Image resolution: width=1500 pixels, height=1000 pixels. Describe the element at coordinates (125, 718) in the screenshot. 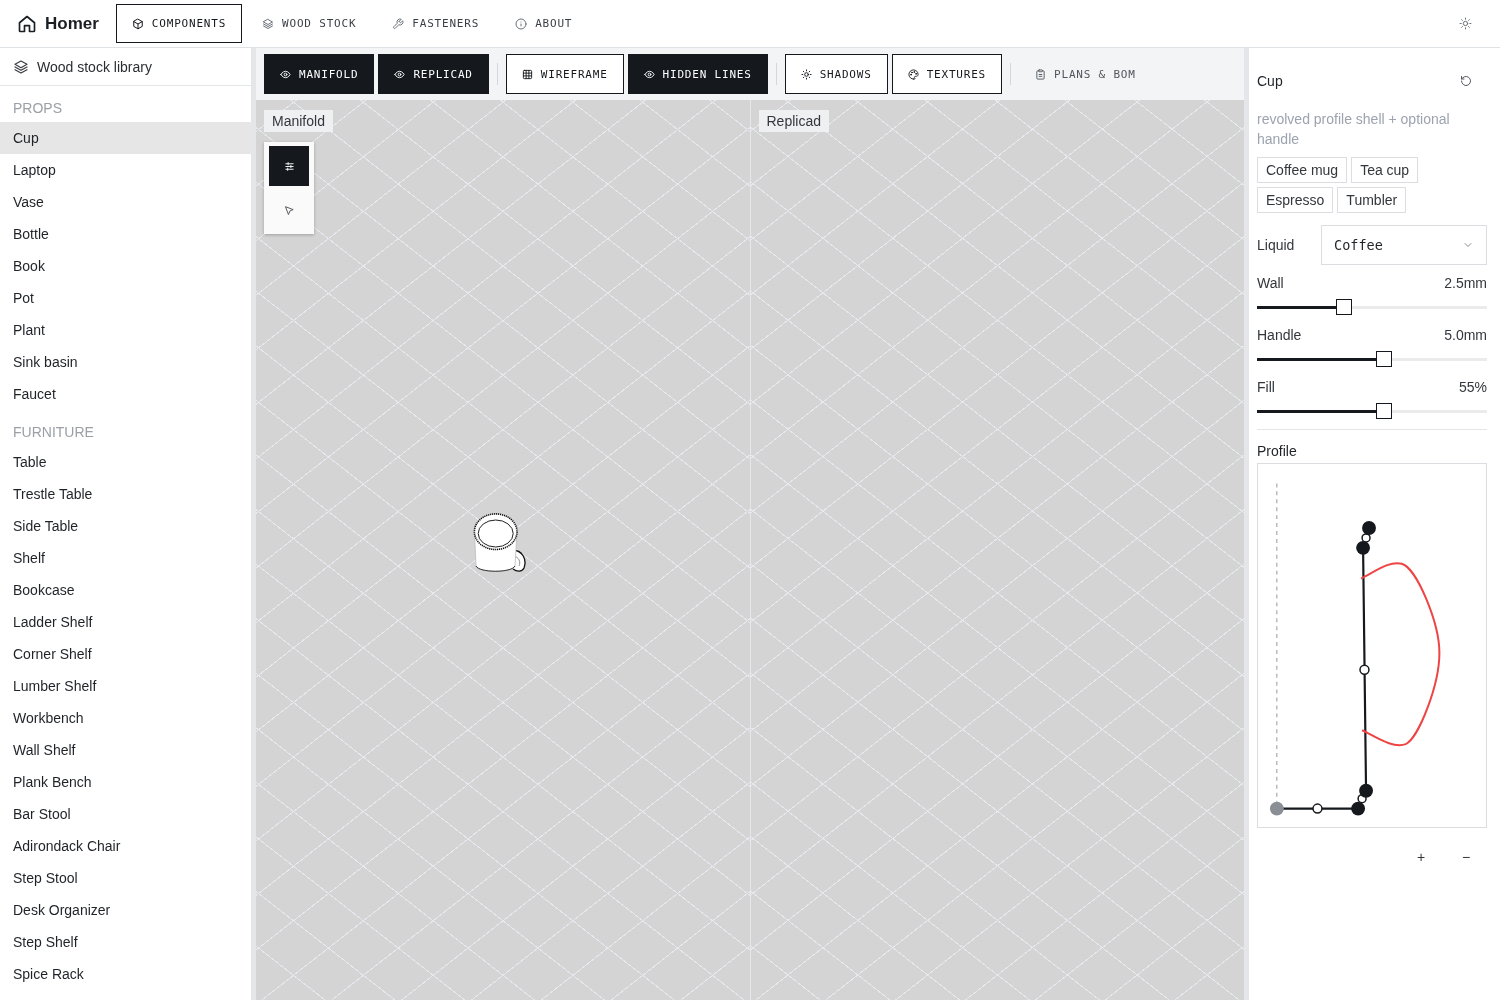

I see `sidebar-item: Workbench` at that location.